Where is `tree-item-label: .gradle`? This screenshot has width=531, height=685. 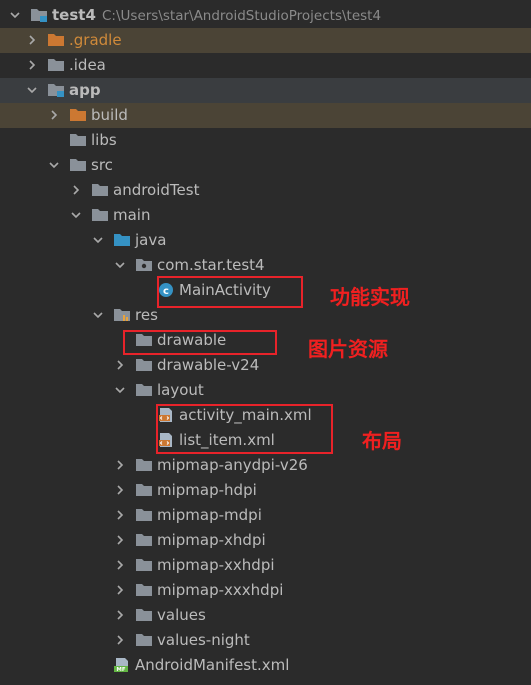
tree-item-label: .gradle is located at coordinates (95, 40).